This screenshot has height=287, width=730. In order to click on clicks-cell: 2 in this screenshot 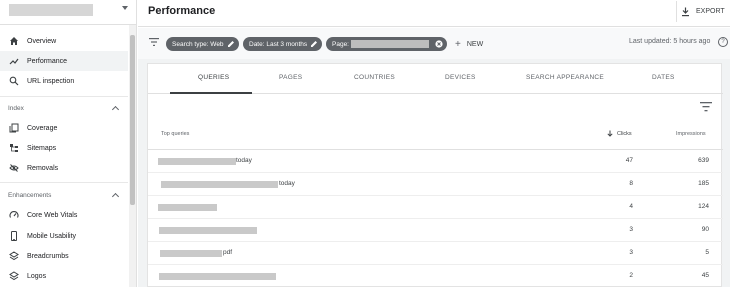, I will do `click(631, 275)`.